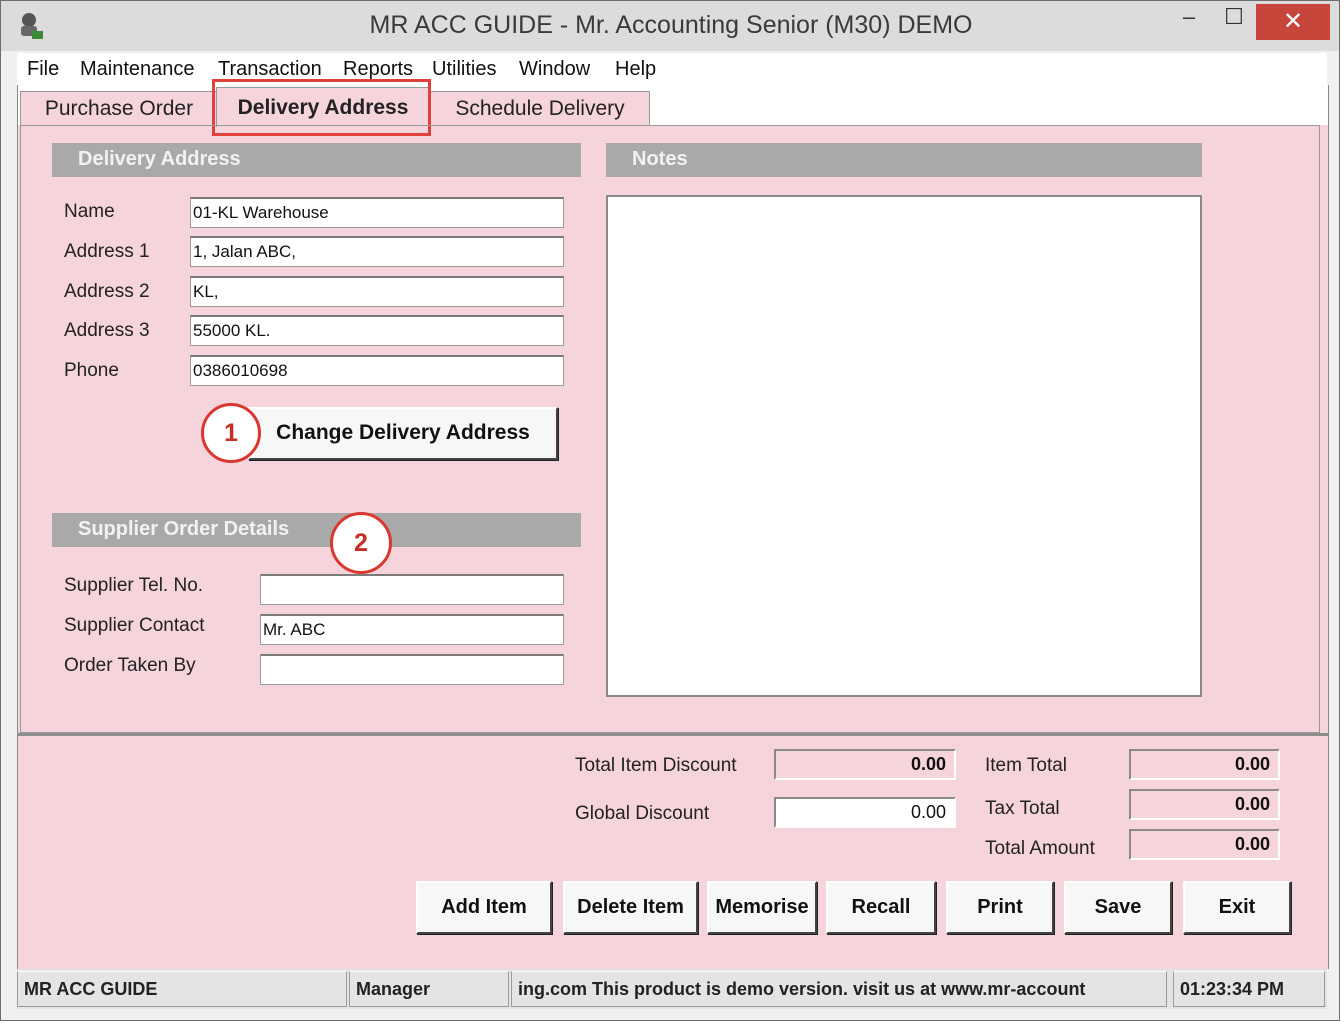 The height and width of the screenshot is (1023, 1344). What do you see at coordinates (1249, 989) in the screenshot?
I see `status-time: 01:23:34 PM` at bounding box center [1249, 989].